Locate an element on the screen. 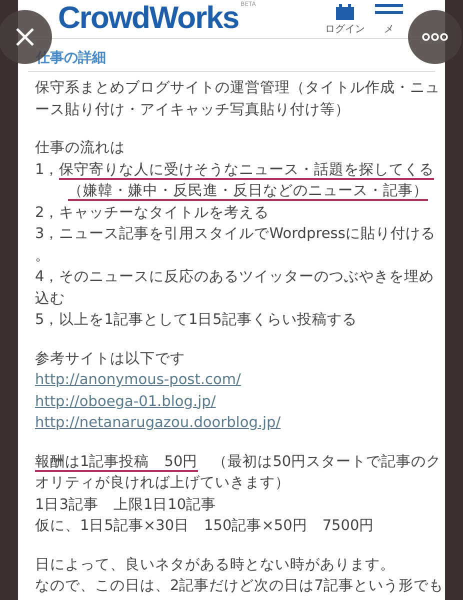 This screenshot has height=600, width=463. text-line: 。 is located at coordinates (42, 256).